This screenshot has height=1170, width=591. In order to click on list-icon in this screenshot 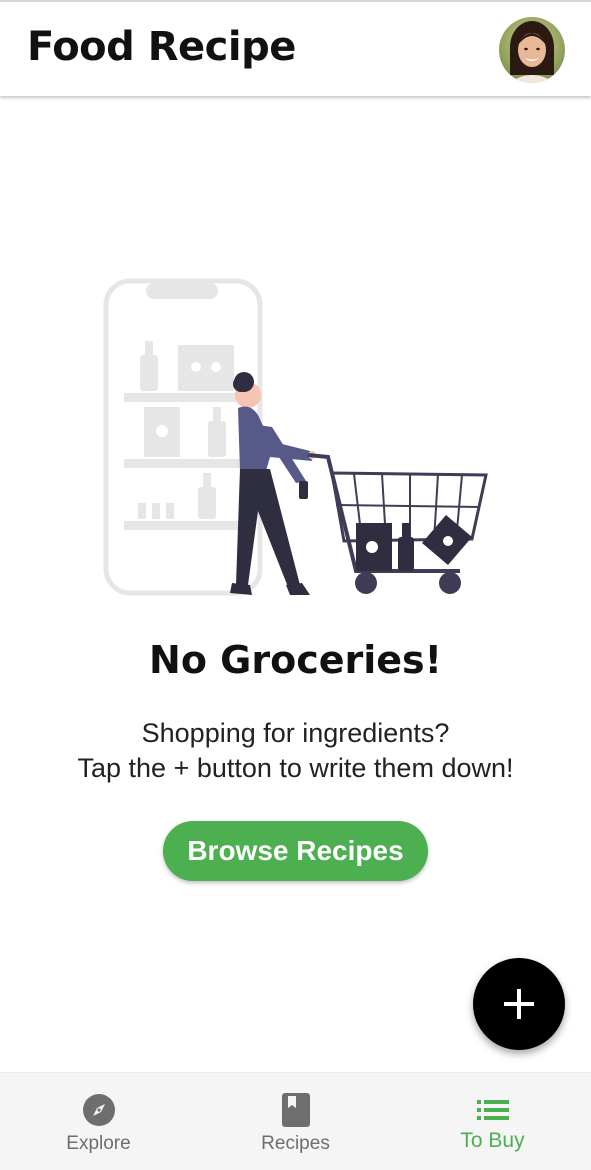, I will do `click(492, 1110)`.